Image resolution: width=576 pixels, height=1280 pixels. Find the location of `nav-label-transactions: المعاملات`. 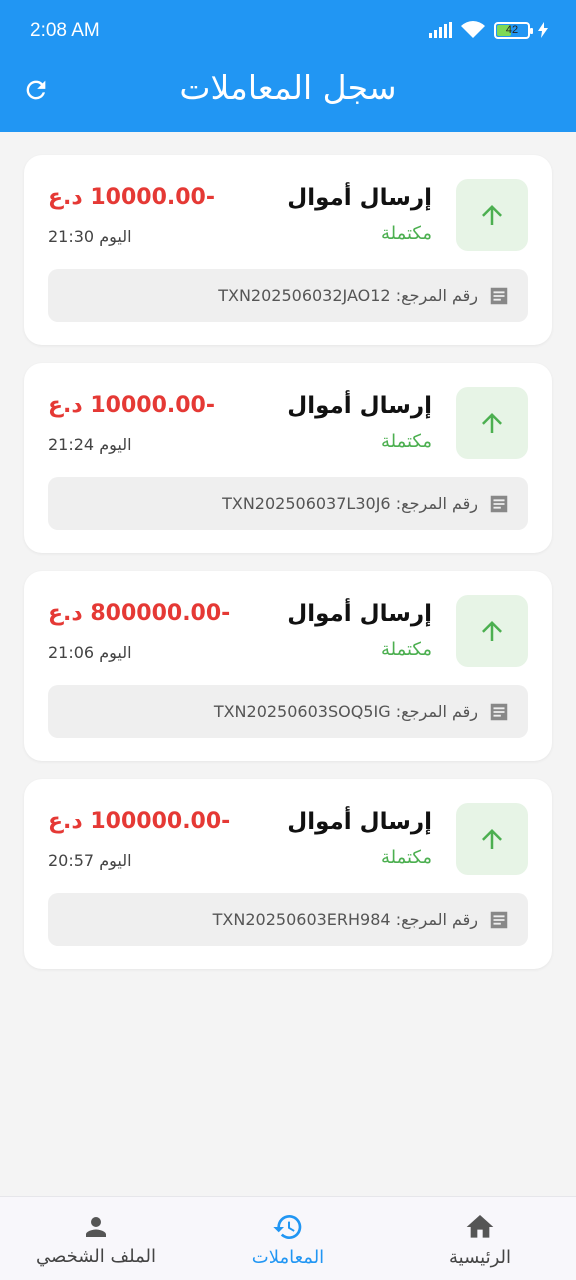

nav-label-transactions: المعاملات is located at coordinates (288, 1257).